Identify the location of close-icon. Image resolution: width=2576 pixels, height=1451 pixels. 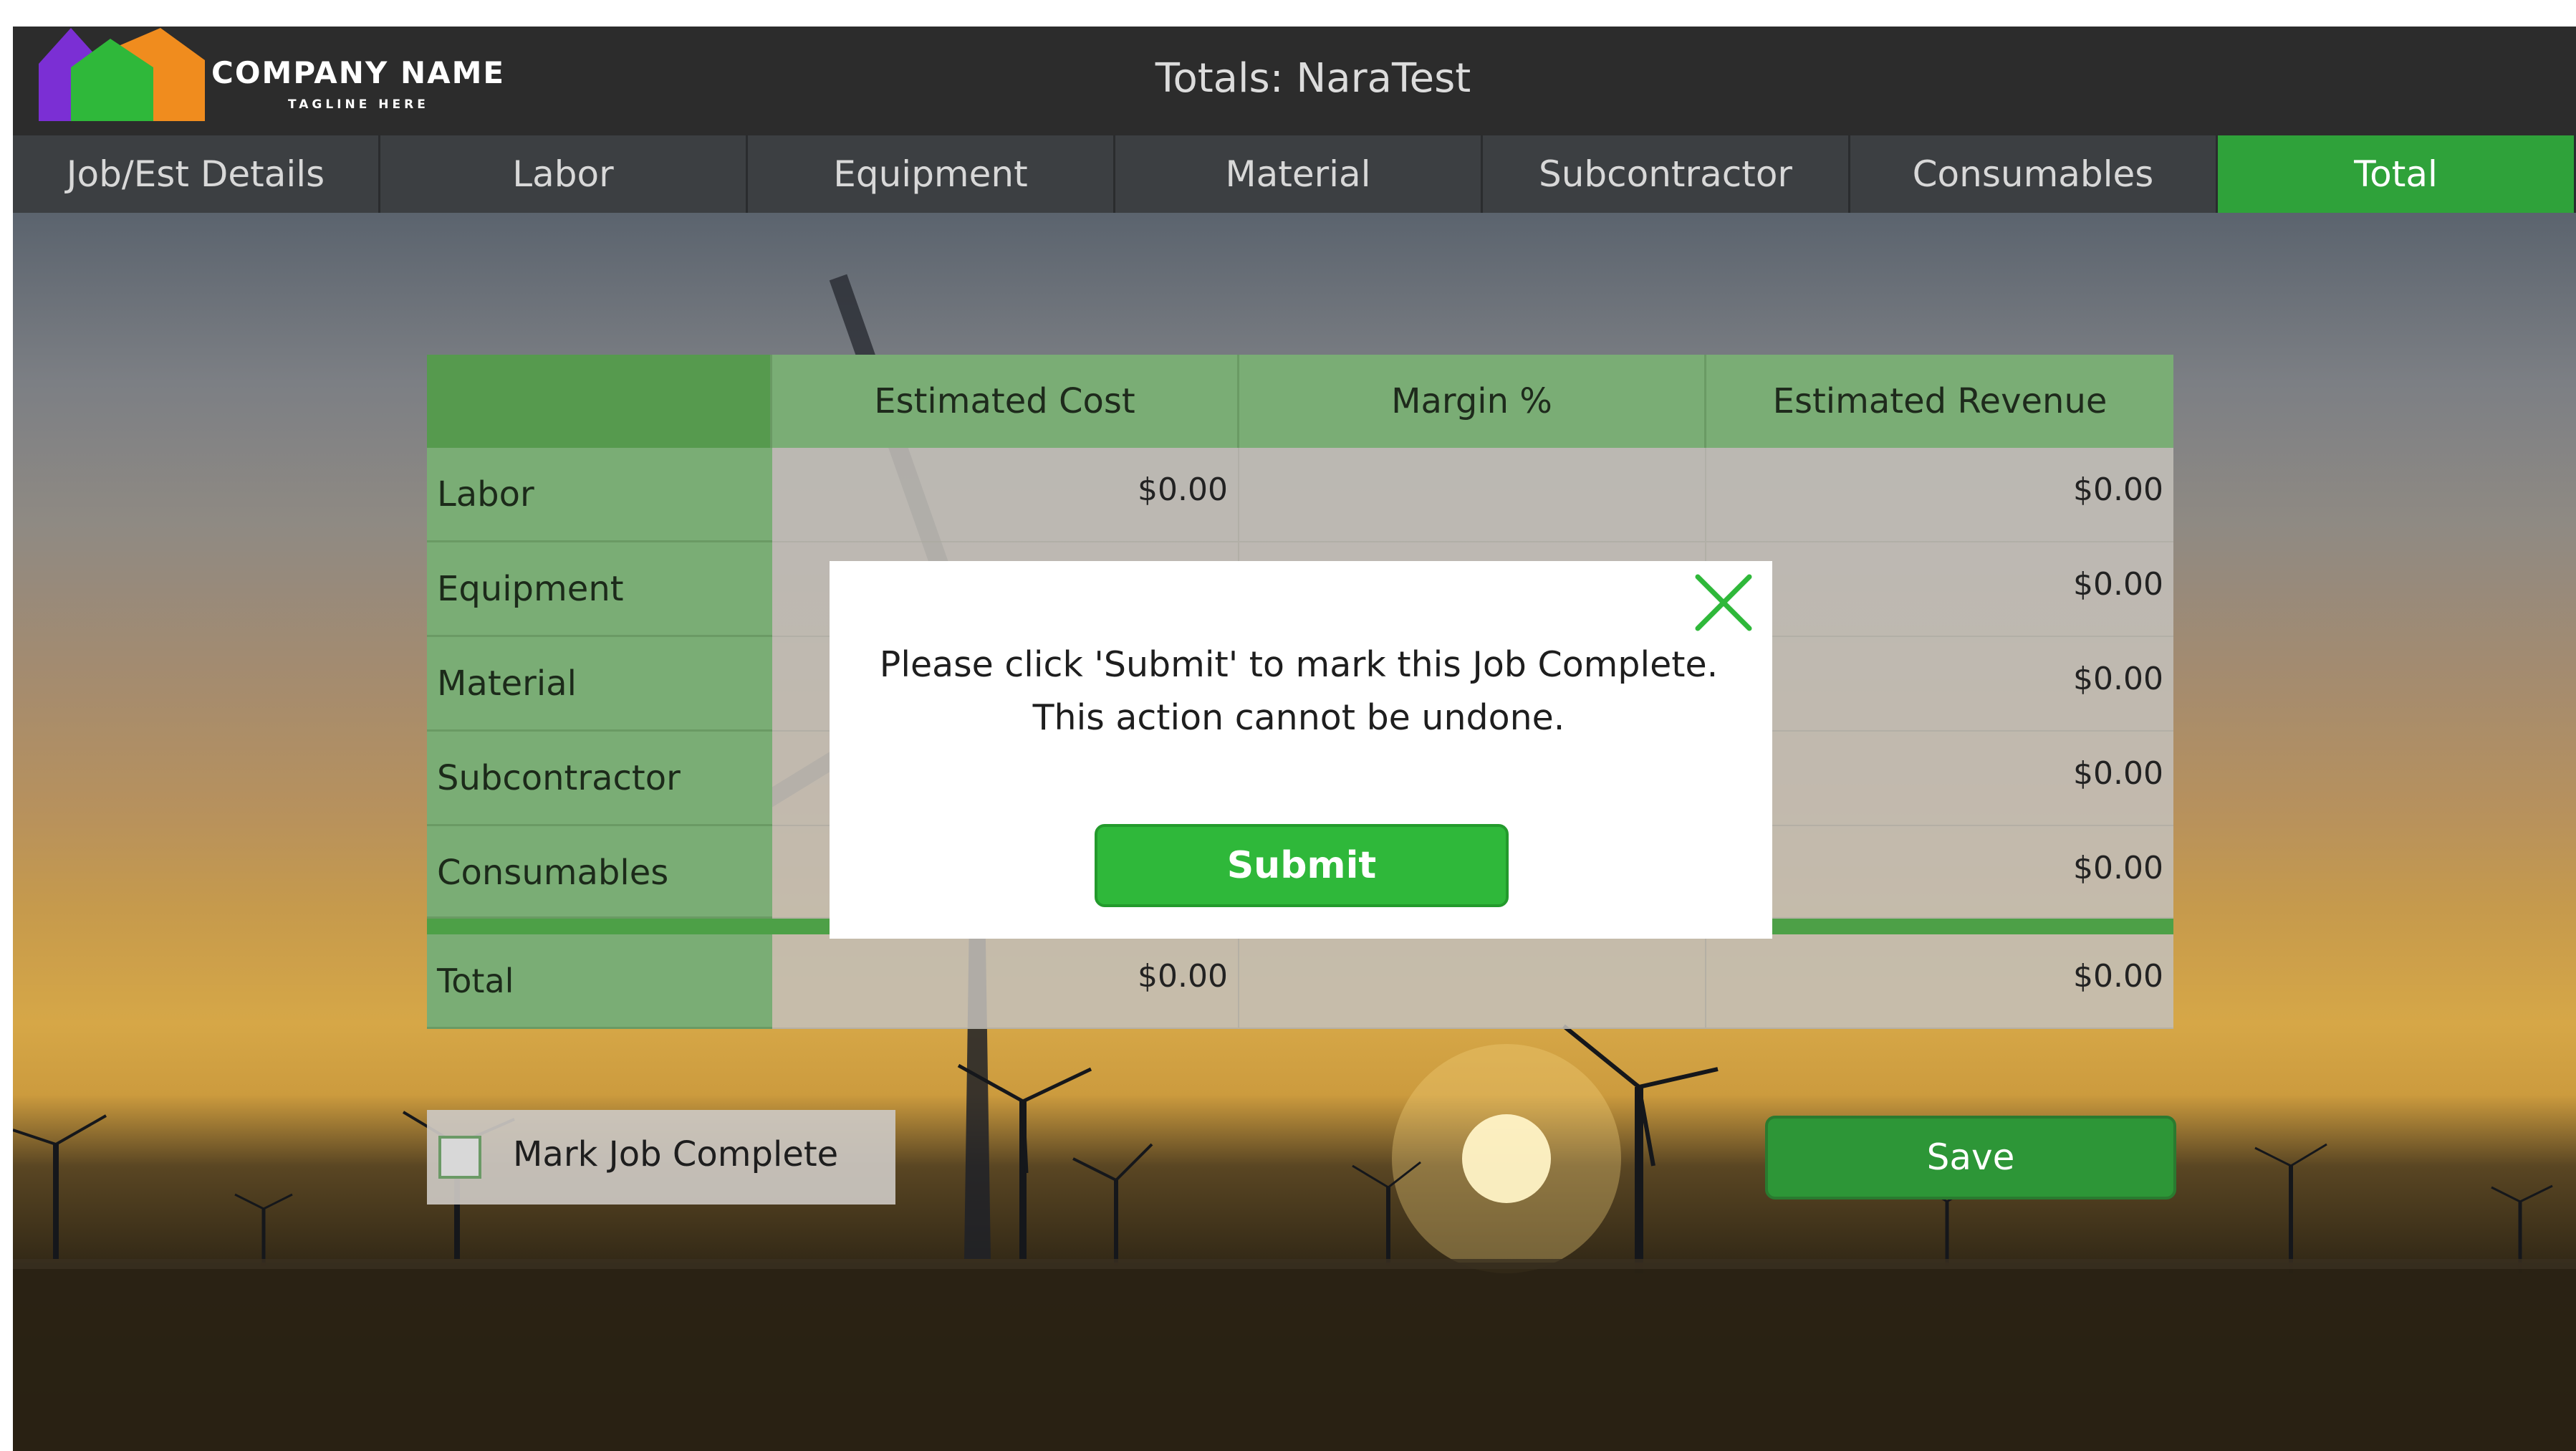
(1724, 603).